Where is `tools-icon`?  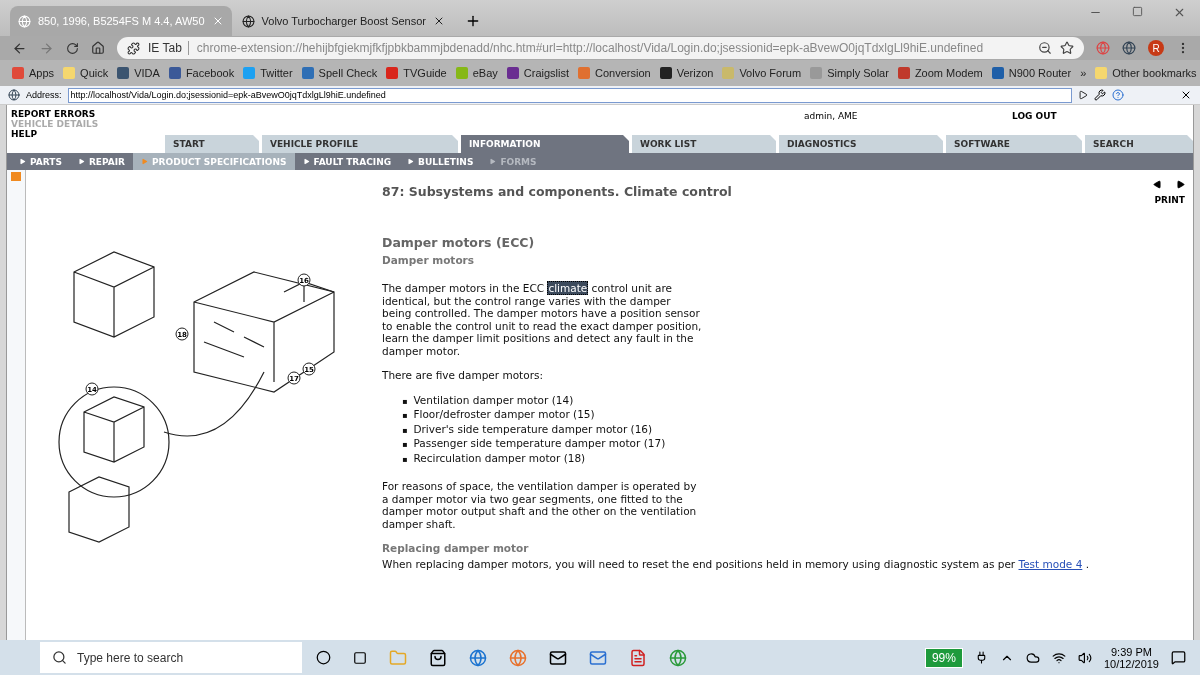 tools-icon is located at coordinates (1100, 95).